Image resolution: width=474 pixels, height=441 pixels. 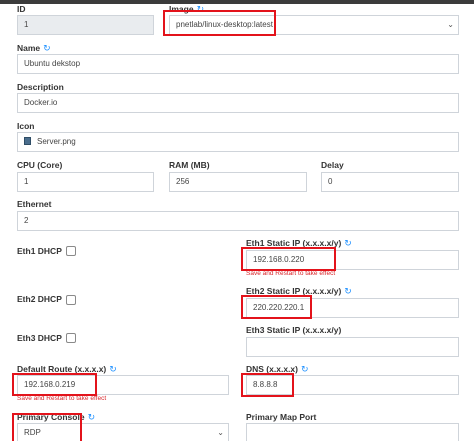 I want to click on eth1-reset-icon: ↻, so click(x=348, y=243).